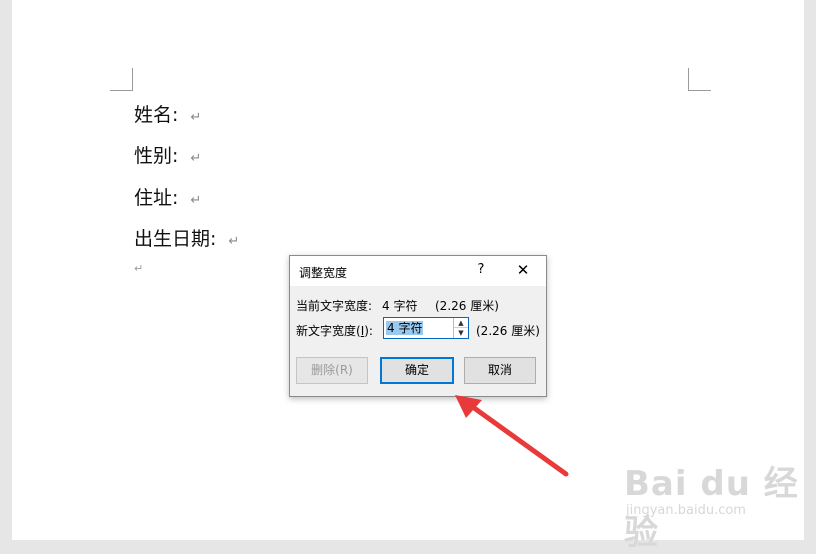 The height and width of the screenshot is (554, 816). What do you see at coordinates (417, 370) in the screenshot?
I see `ok-button: 确定` at bounding box center [417, 370].